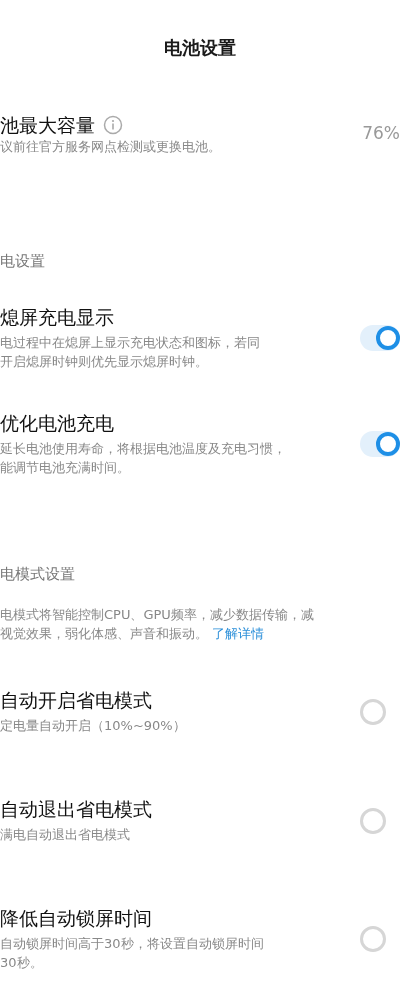 The image size is (400, 1006). What do you see at coordinates (57, 316) in the screenshot?
I see `setting-title: 熄屏充电显示` at bounding box center [57, 316].